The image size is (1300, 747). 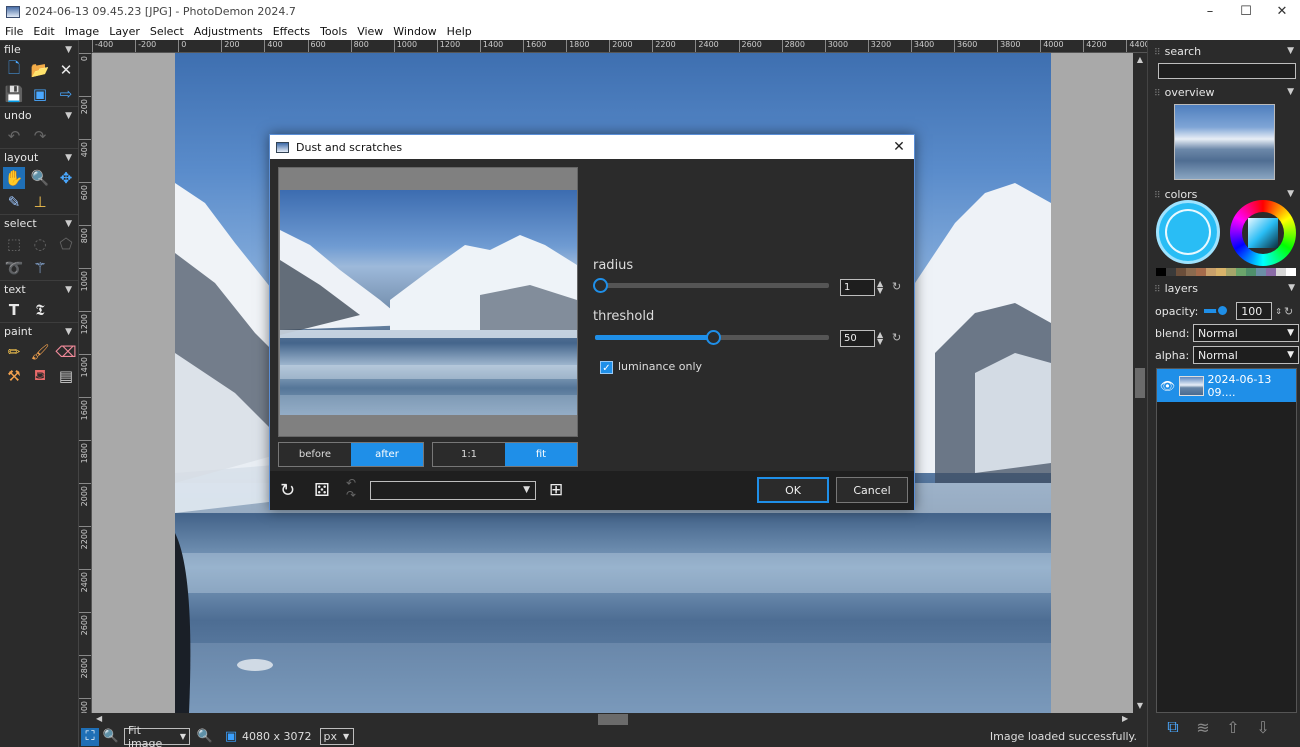 What do you see at coordinates (351, 489) in the screenshot?
I see `undo-redo-icon: ↶ ↷` at bounding box center [351, 489].